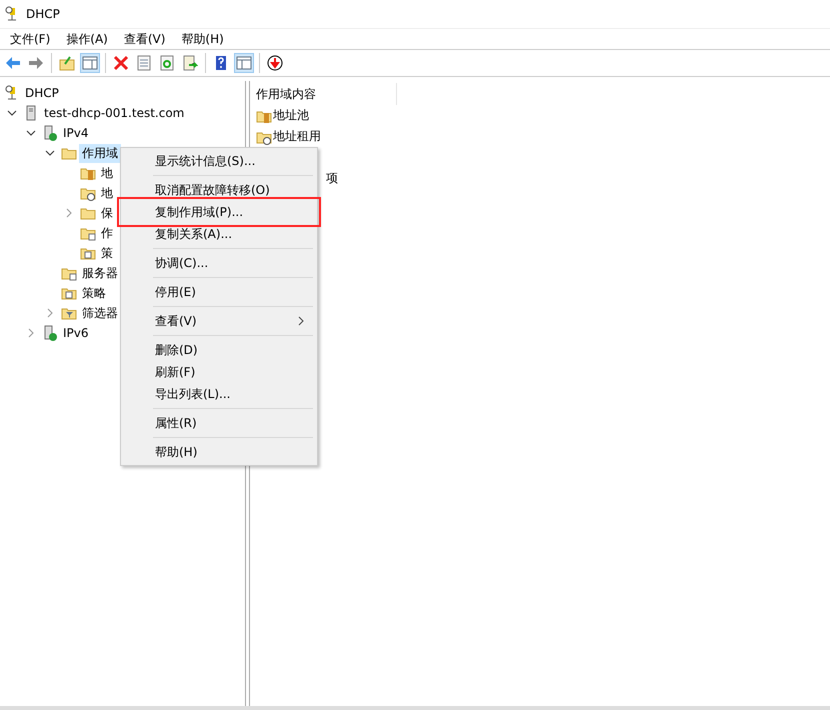  Describe the element at coordinates (36, 63) in the screenshot. I see `forward-arrow-icon` at that location.